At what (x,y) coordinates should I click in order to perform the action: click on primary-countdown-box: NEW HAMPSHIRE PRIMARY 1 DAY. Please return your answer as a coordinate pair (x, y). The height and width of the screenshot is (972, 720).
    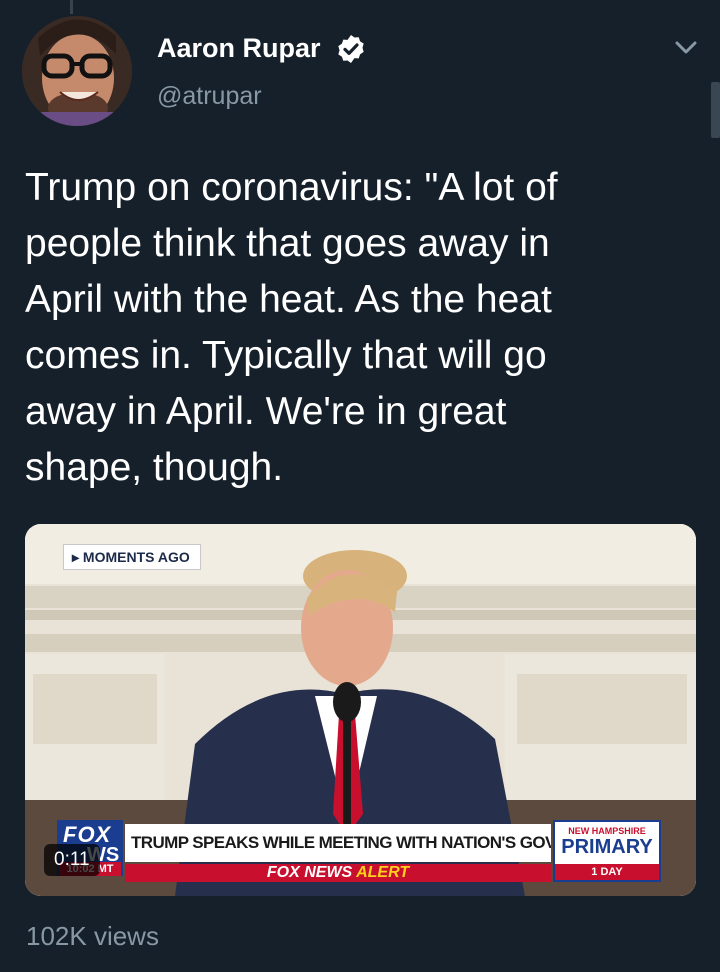
    Looking at the image, I should click on (607, 851).